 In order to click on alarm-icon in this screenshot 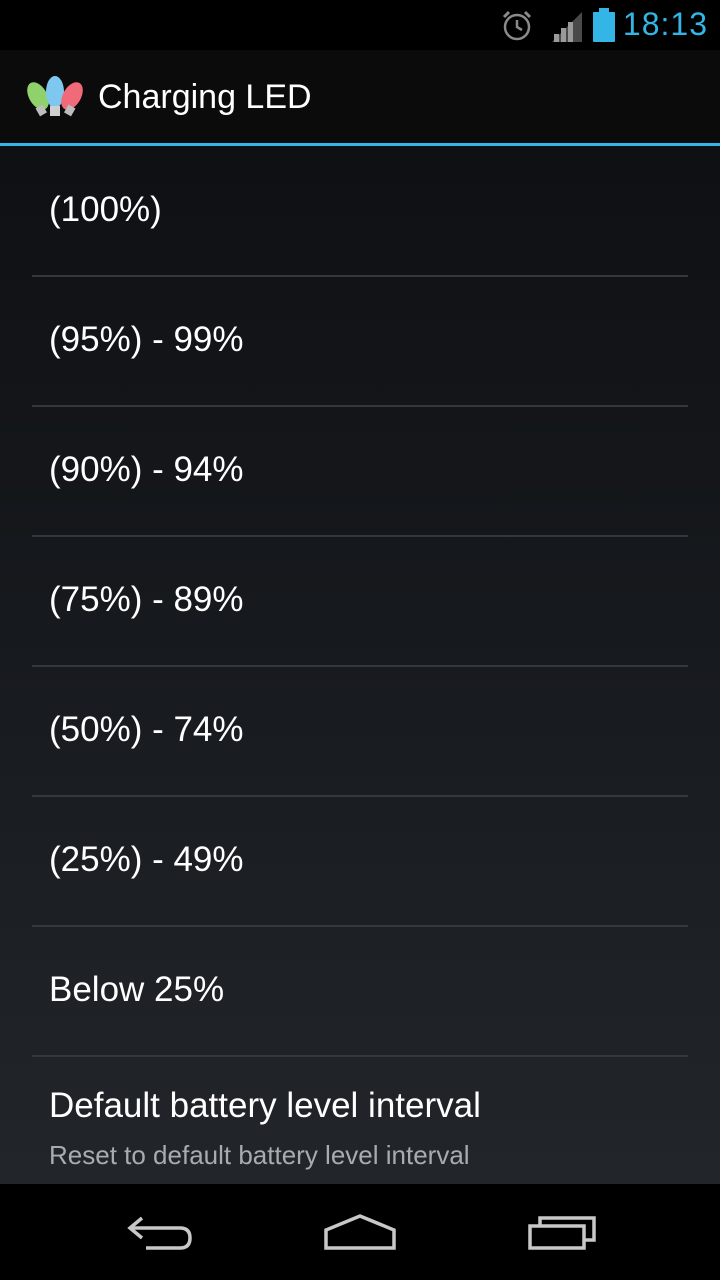, I will do `click(517, 25)`.